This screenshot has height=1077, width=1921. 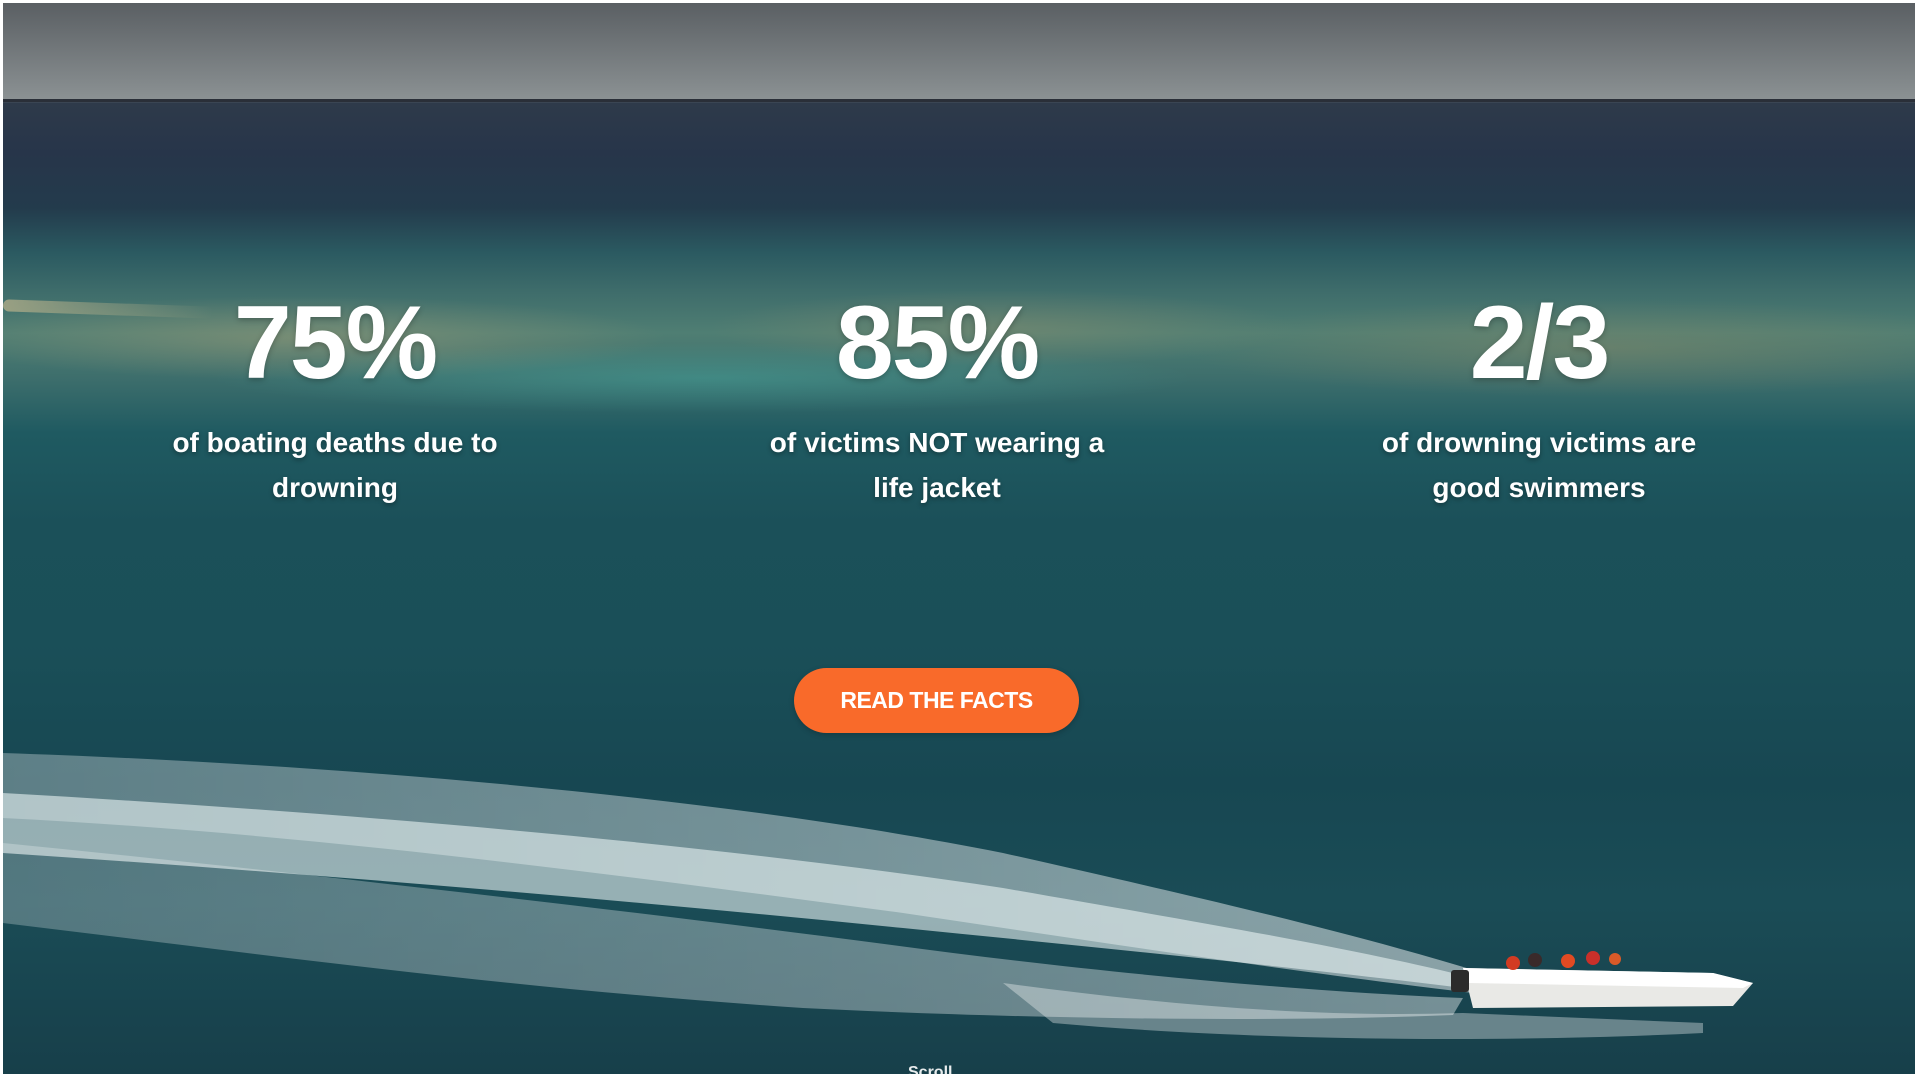 I want to click on read-the-facts-button: READ THE FACTS, so click(x=936, y=700).